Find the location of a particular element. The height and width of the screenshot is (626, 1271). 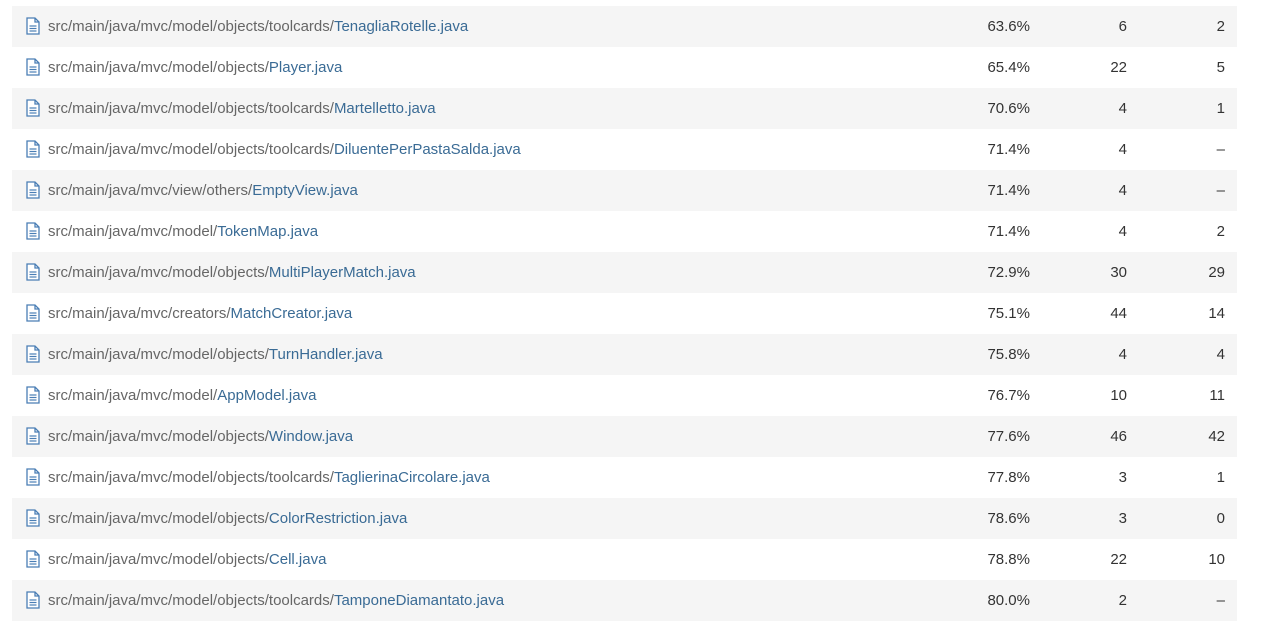

file-link: Cell.java is located at coordinates (298, 559).